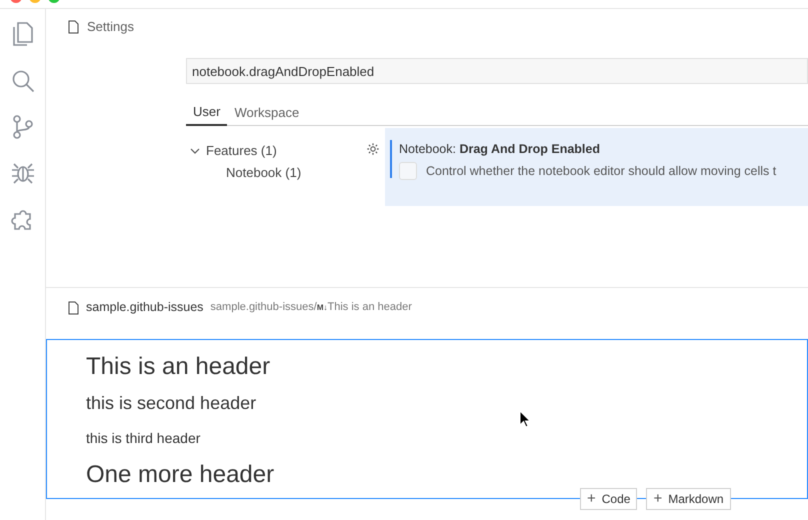  Describe the element at coordinates (500, 149) in the screenshot. I see `setting-title: Notebook: Drag And Drop Enabled` at that location.